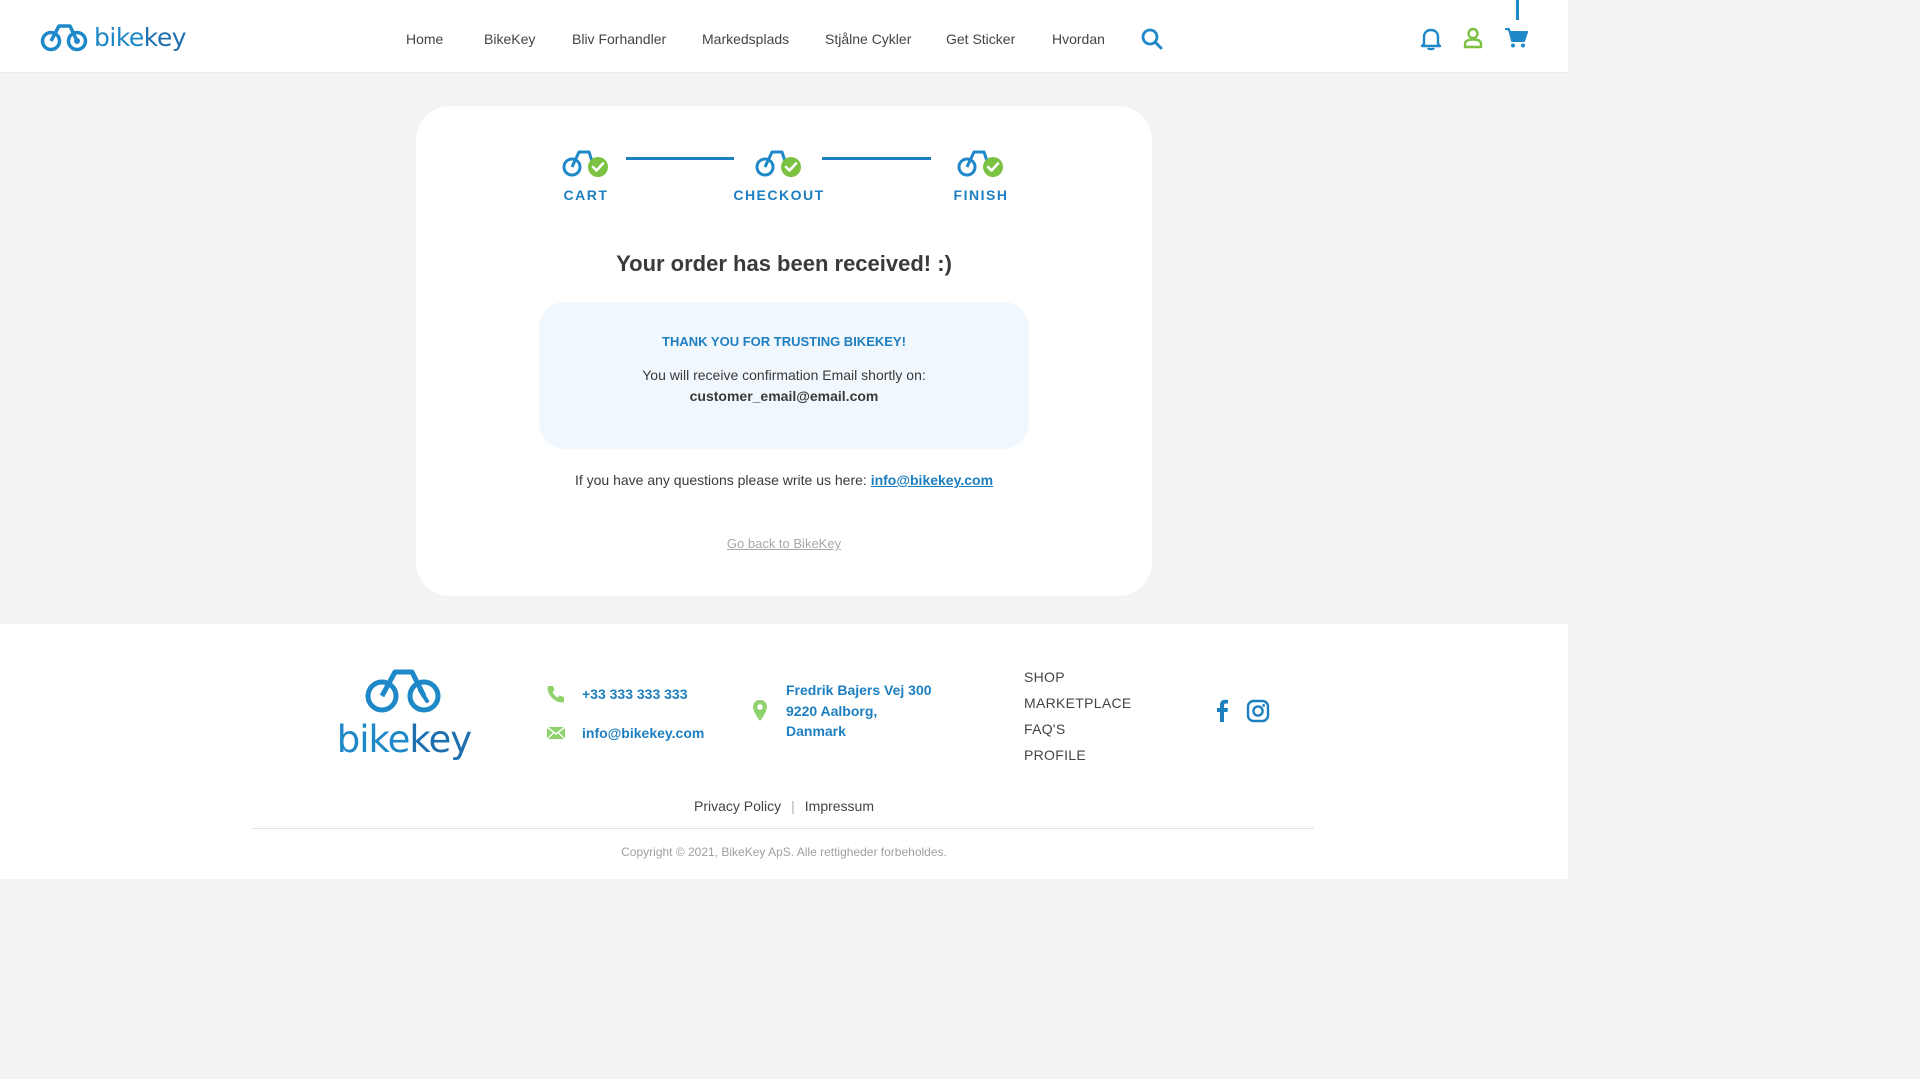 Image resolution: width=1920 pixels, height=1079 pixels. I want to click on location-pin-icon, so click(760, 710).